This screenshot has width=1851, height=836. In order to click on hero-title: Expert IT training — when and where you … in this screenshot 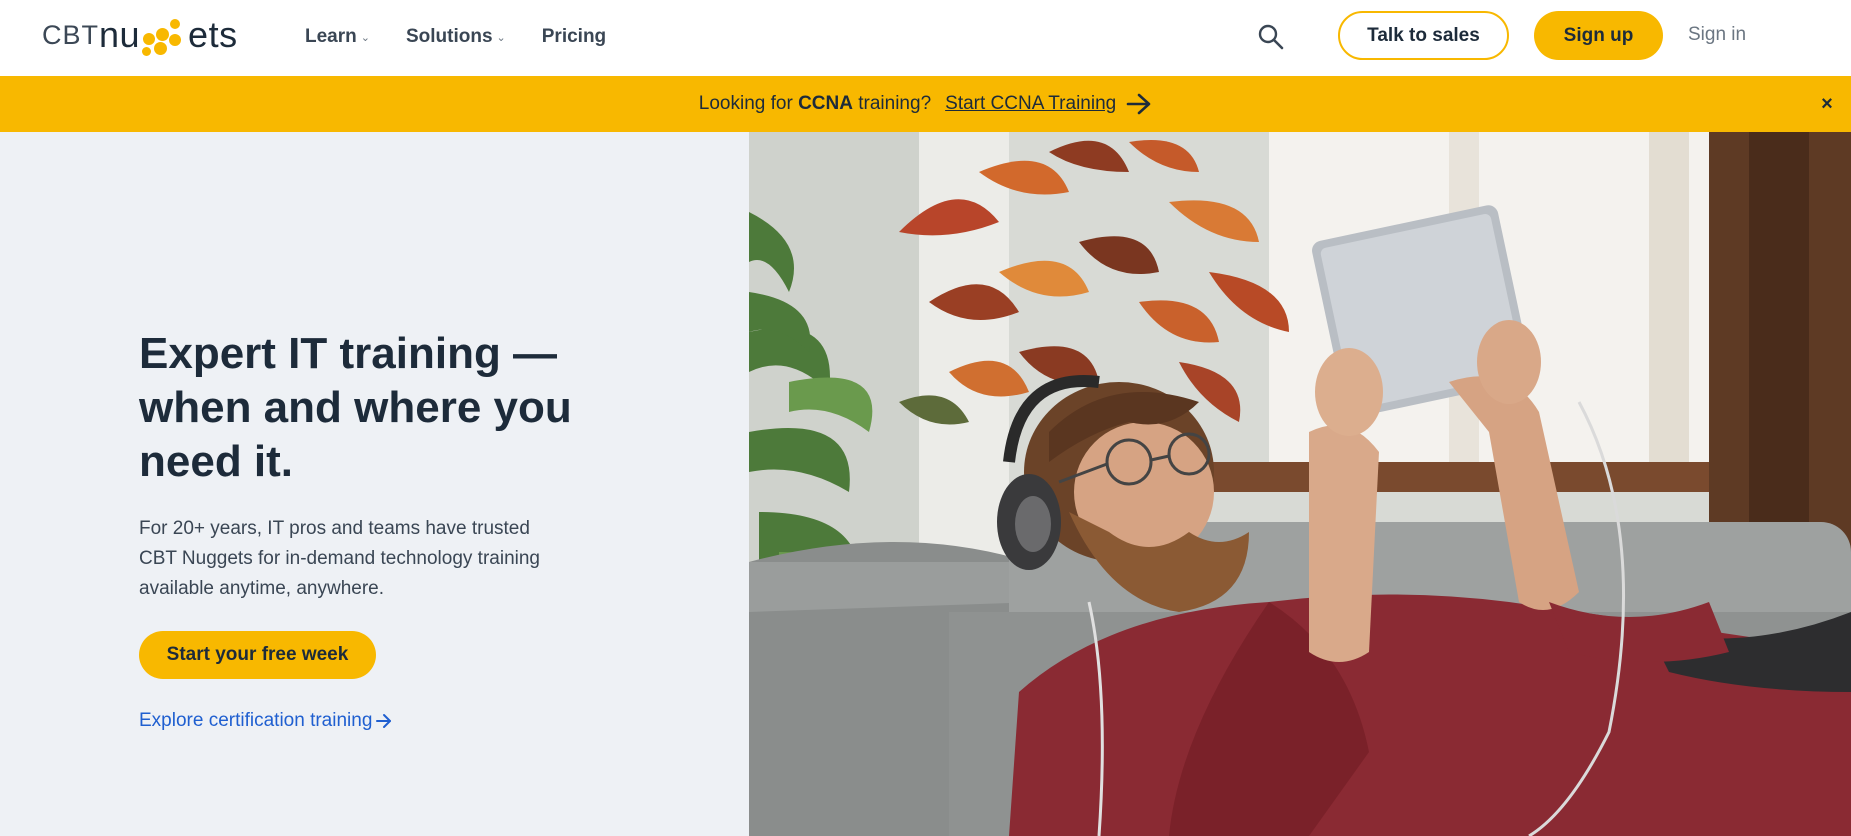, I will do `click(369, 408)`.